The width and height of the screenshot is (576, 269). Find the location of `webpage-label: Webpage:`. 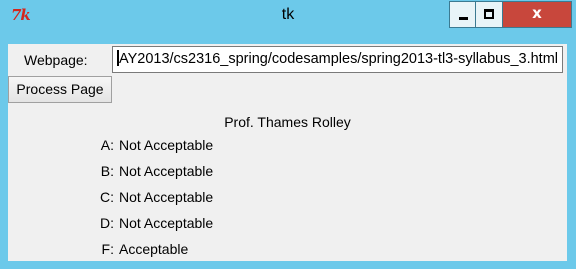

webpage-label: Webpage: is located at coordinates (56, 60).